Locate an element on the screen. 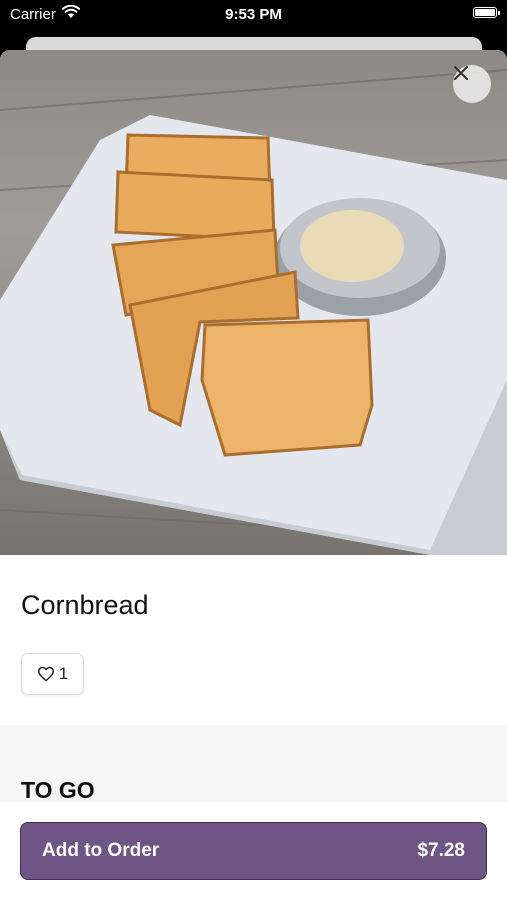 This screenshot has width=507, height=900. add-to-order-button: Add to Order $7.28 is located at coordinates (253, 851).